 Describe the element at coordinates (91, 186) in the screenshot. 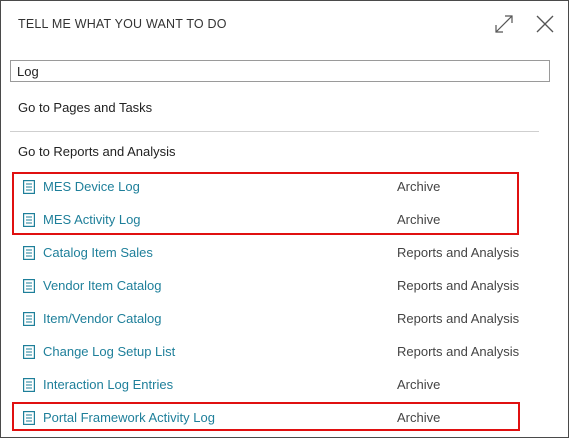

I see `result-name: MES Device Log` at that location.